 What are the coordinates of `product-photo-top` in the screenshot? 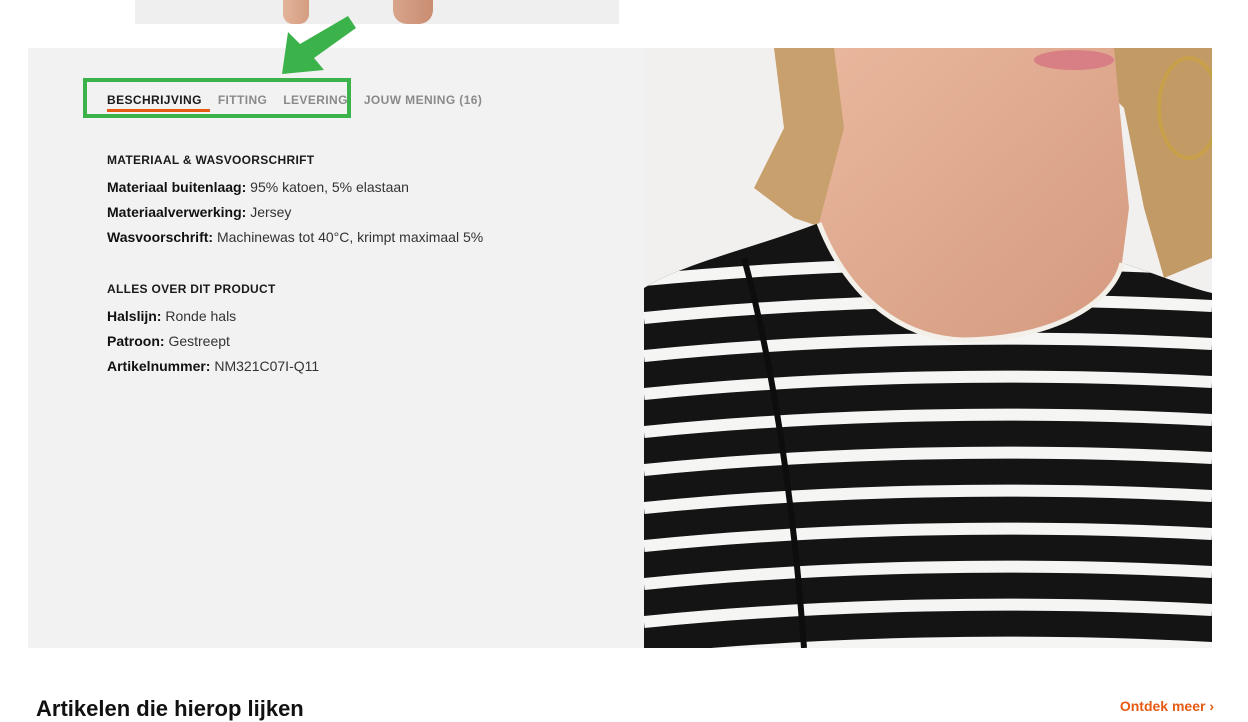 It's located at (377, 12).